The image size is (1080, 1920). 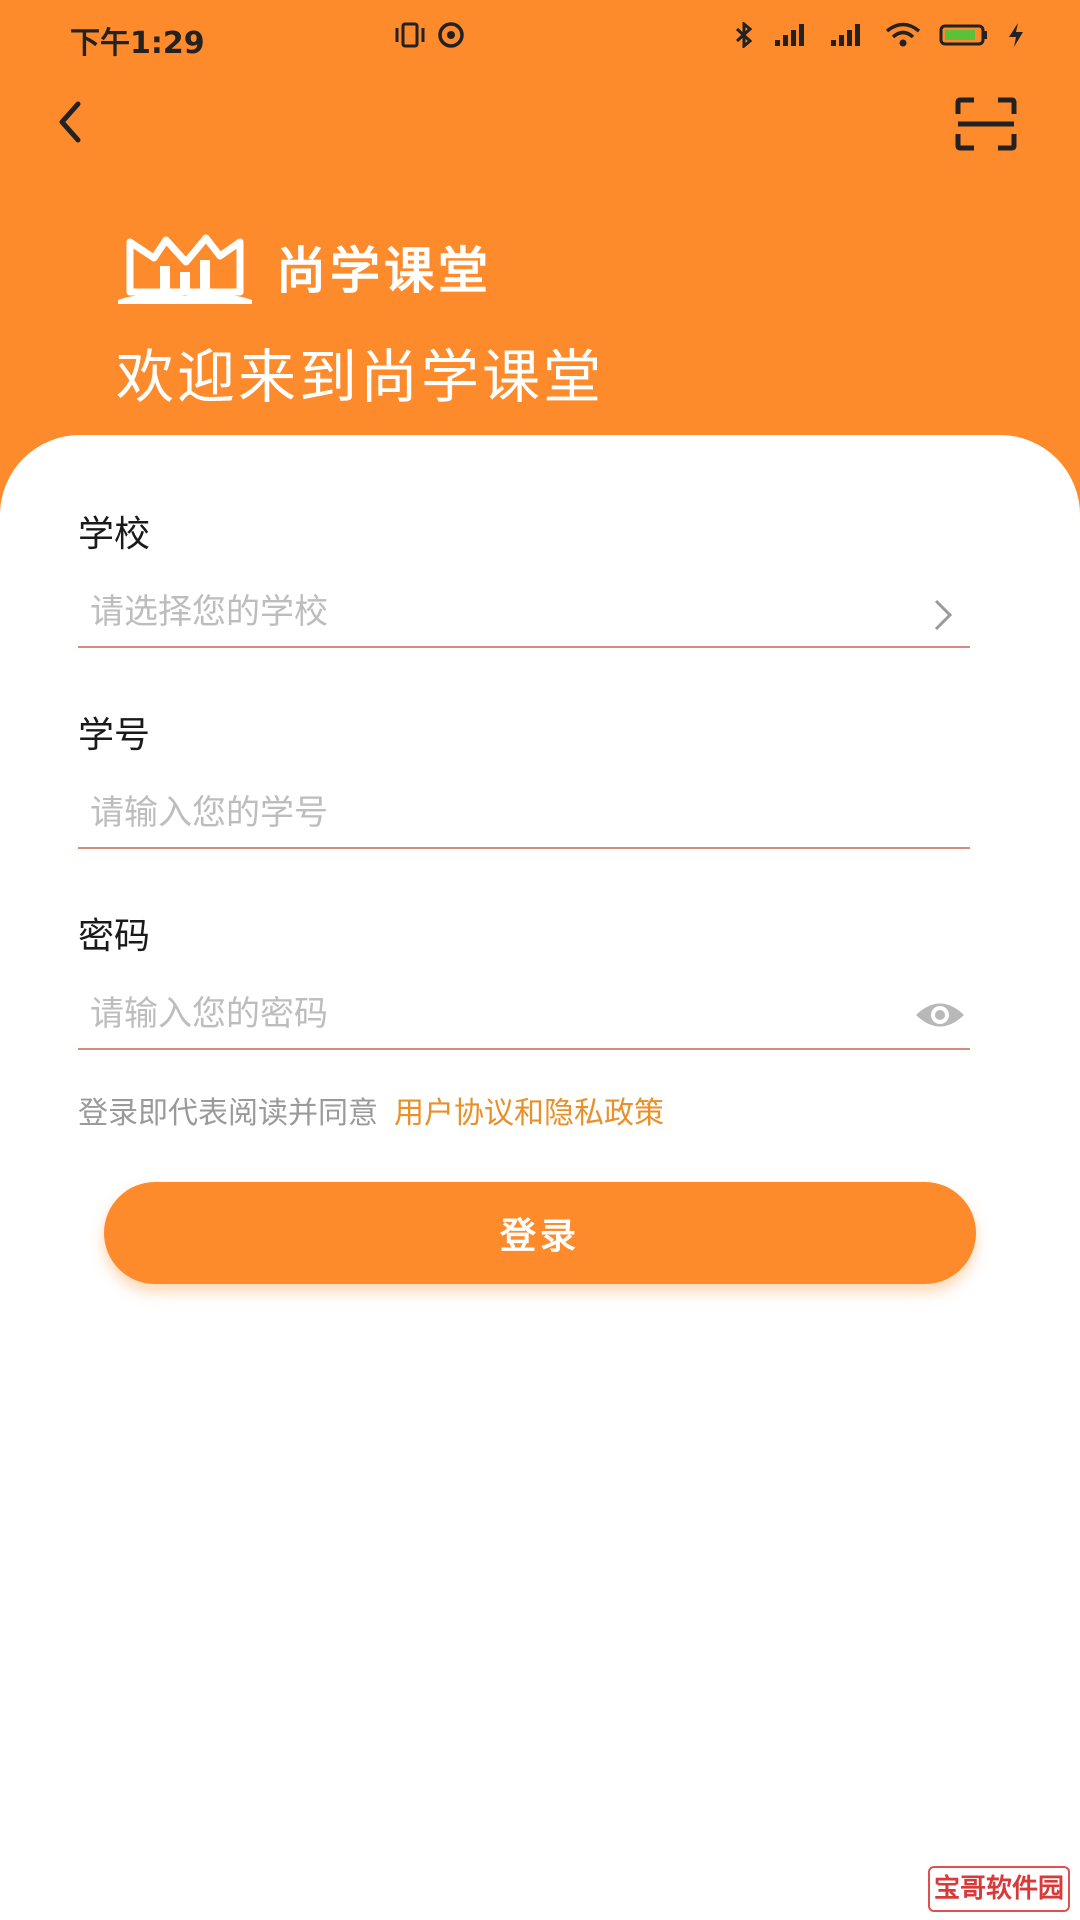 What do you see at coordinates (114, 936) in the screenshot?
I see `password-label: 密码` at bounding box center [114, 936].